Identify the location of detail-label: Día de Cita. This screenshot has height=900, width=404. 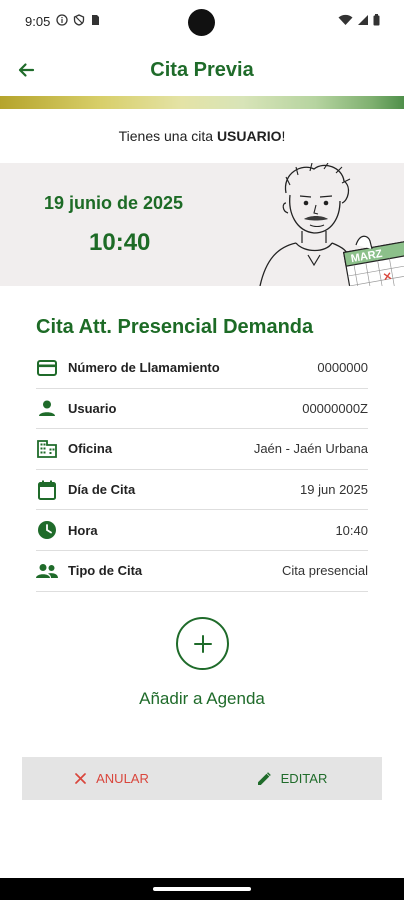
(102, 490).